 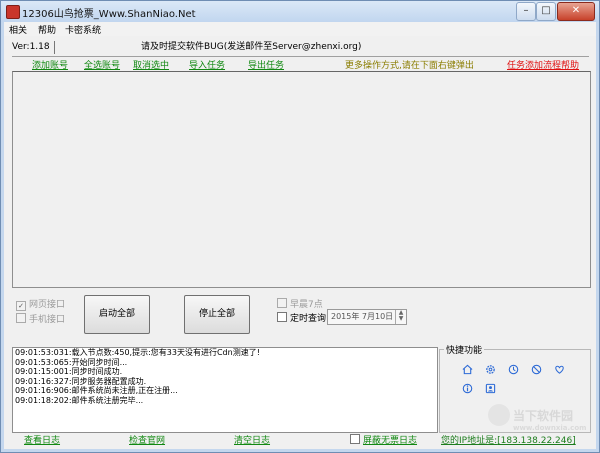 What do you see at coordinates (467, 369) in the screenshot?
I see `home-icon` at bounding box center [467, 369].